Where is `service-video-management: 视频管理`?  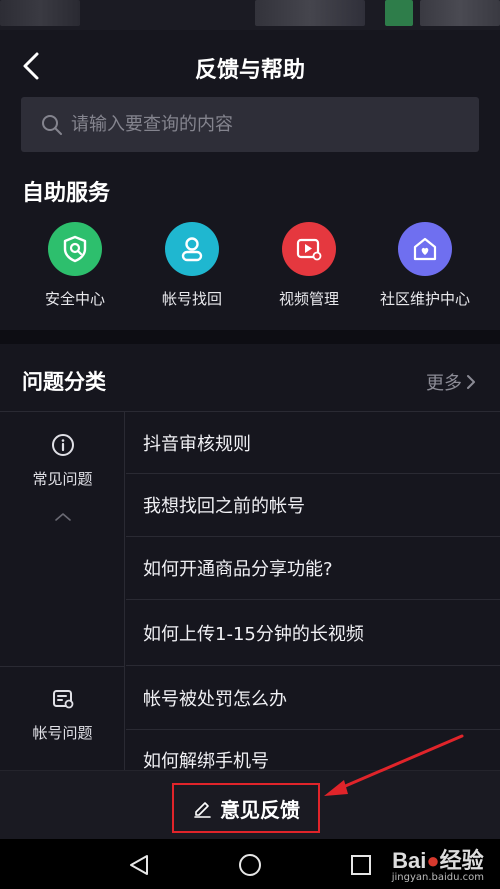 service-video-management: 视频管理 is located at coordinates (309, 265).